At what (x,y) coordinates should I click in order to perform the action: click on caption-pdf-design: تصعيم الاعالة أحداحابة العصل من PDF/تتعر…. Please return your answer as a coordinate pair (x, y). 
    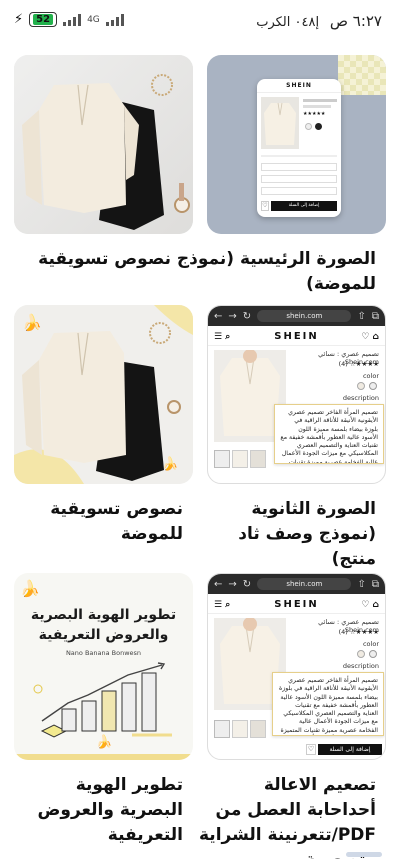
    Looking at the image, I should click on (287, 817).